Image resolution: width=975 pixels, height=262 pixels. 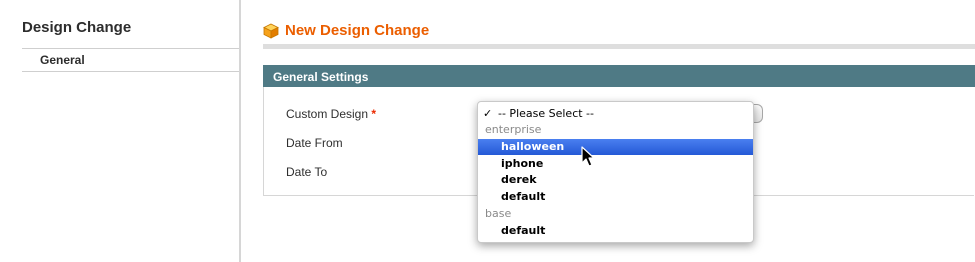 I want to click on option-label: derek, so click(x=519, y=179).